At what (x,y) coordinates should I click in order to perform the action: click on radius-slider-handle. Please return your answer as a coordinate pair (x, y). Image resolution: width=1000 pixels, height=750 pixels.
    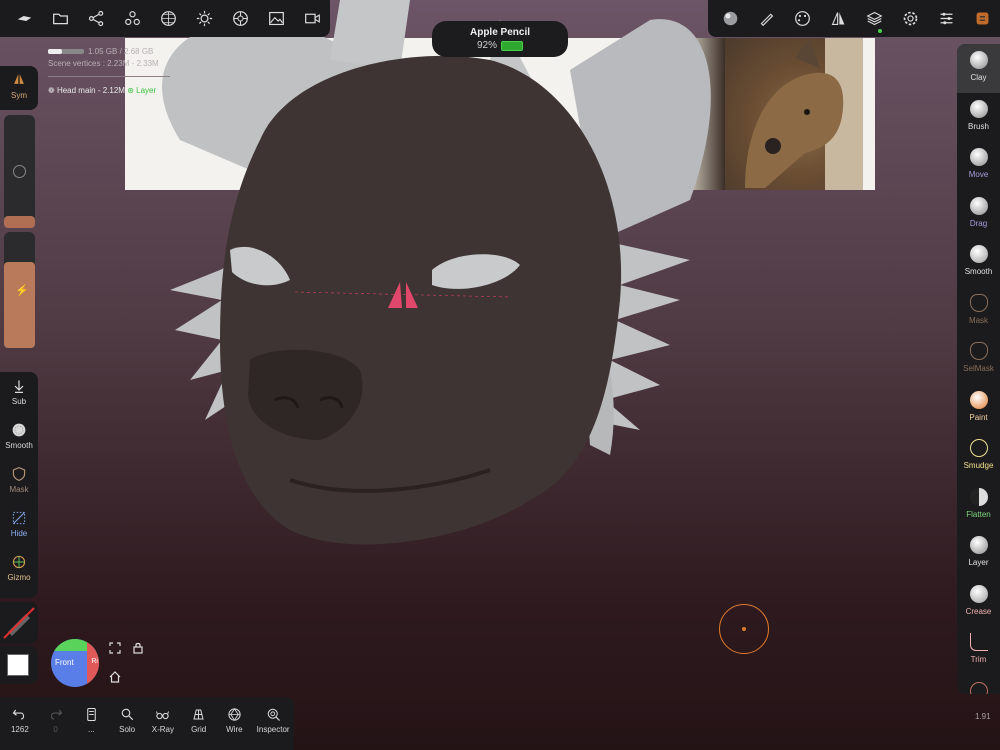
    Looking at the image, I should click on (19, 222).